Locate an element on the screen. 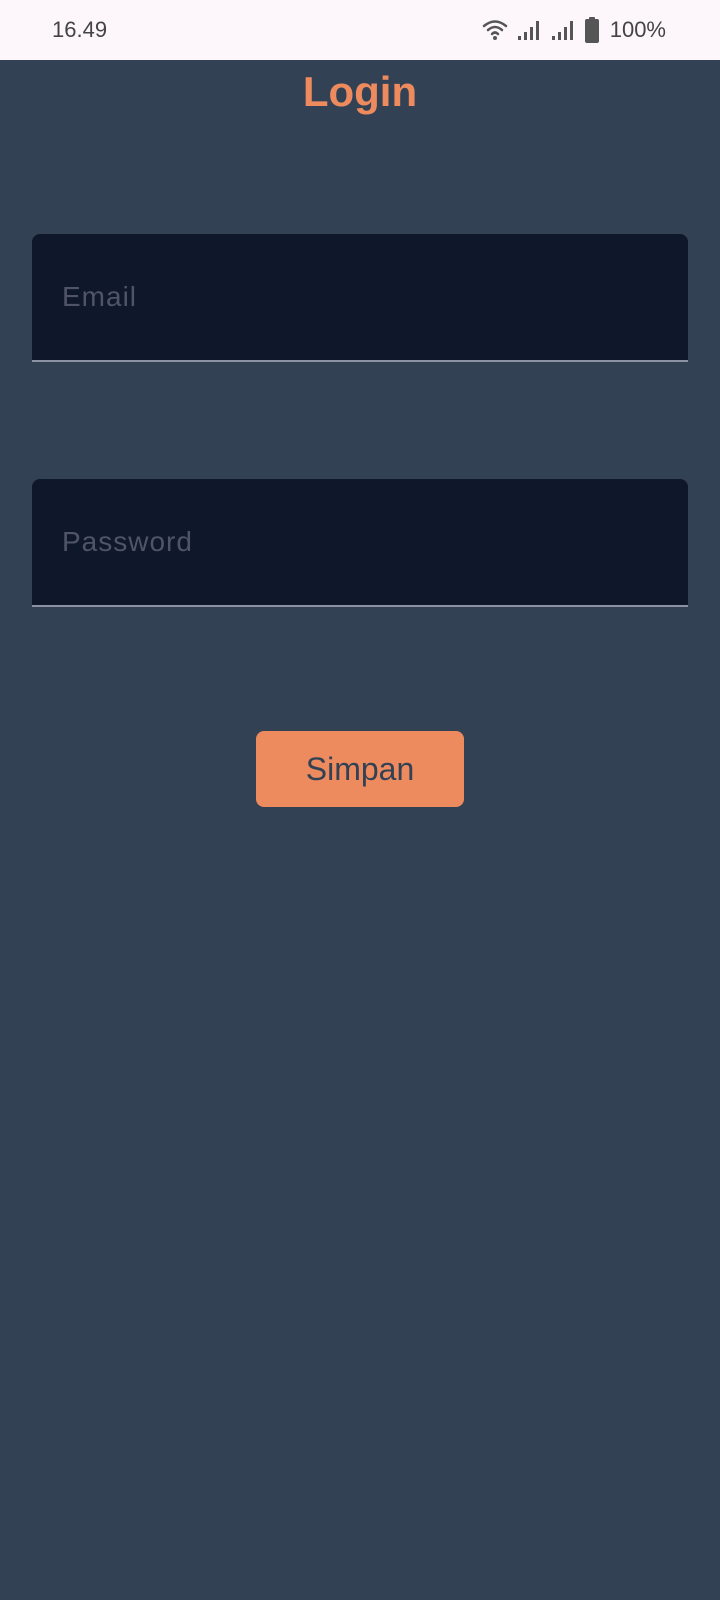  status-time: 16.49 is located at coordinates (80, 29).